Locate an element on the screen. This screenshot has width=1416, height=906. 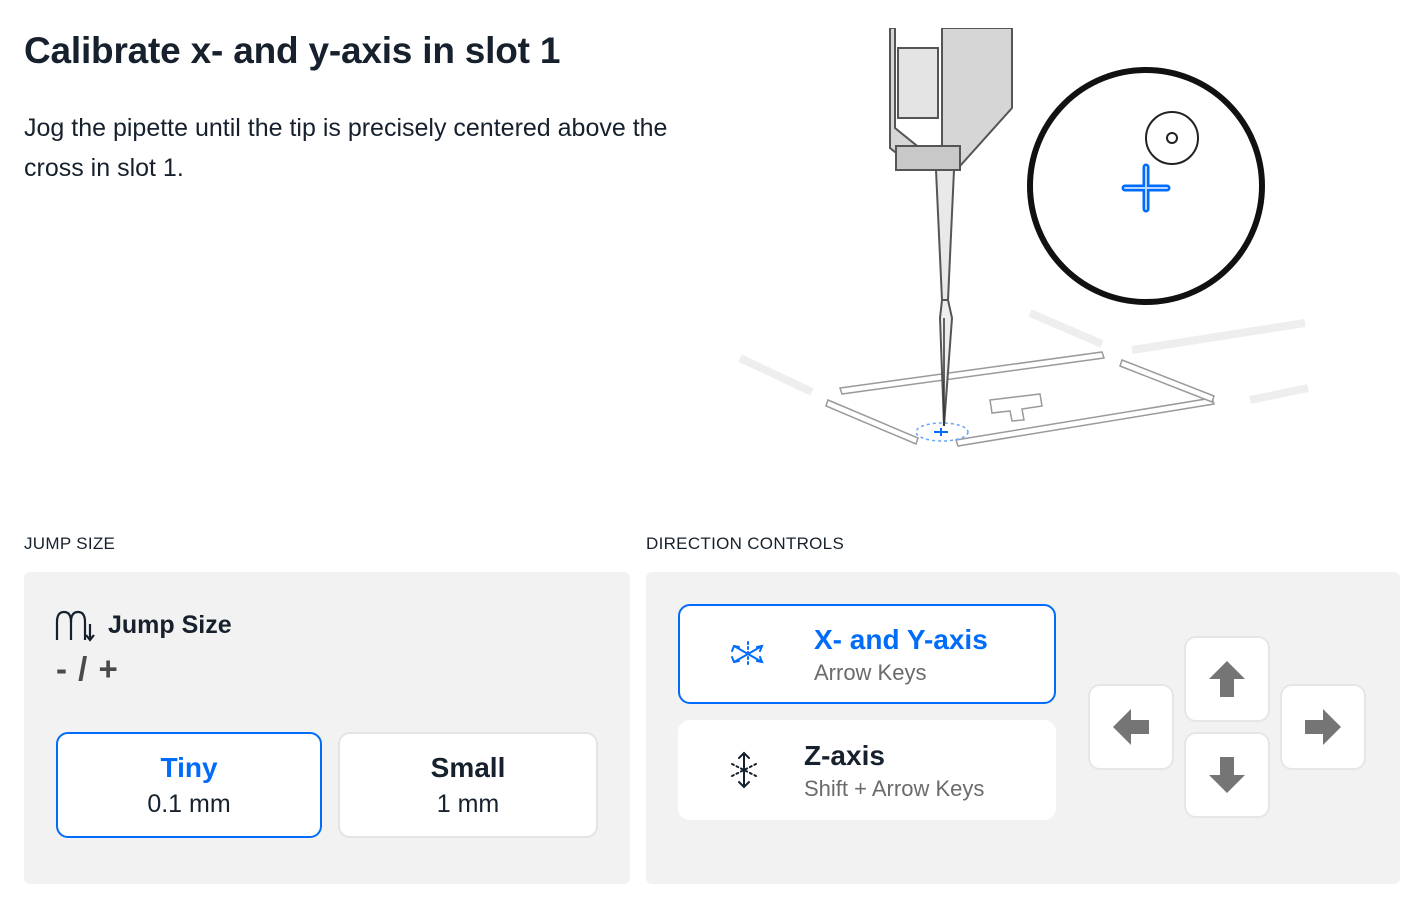
z-axis-button: Z-axis Shift + Arrow Keys is located at coordinates (867, 770).